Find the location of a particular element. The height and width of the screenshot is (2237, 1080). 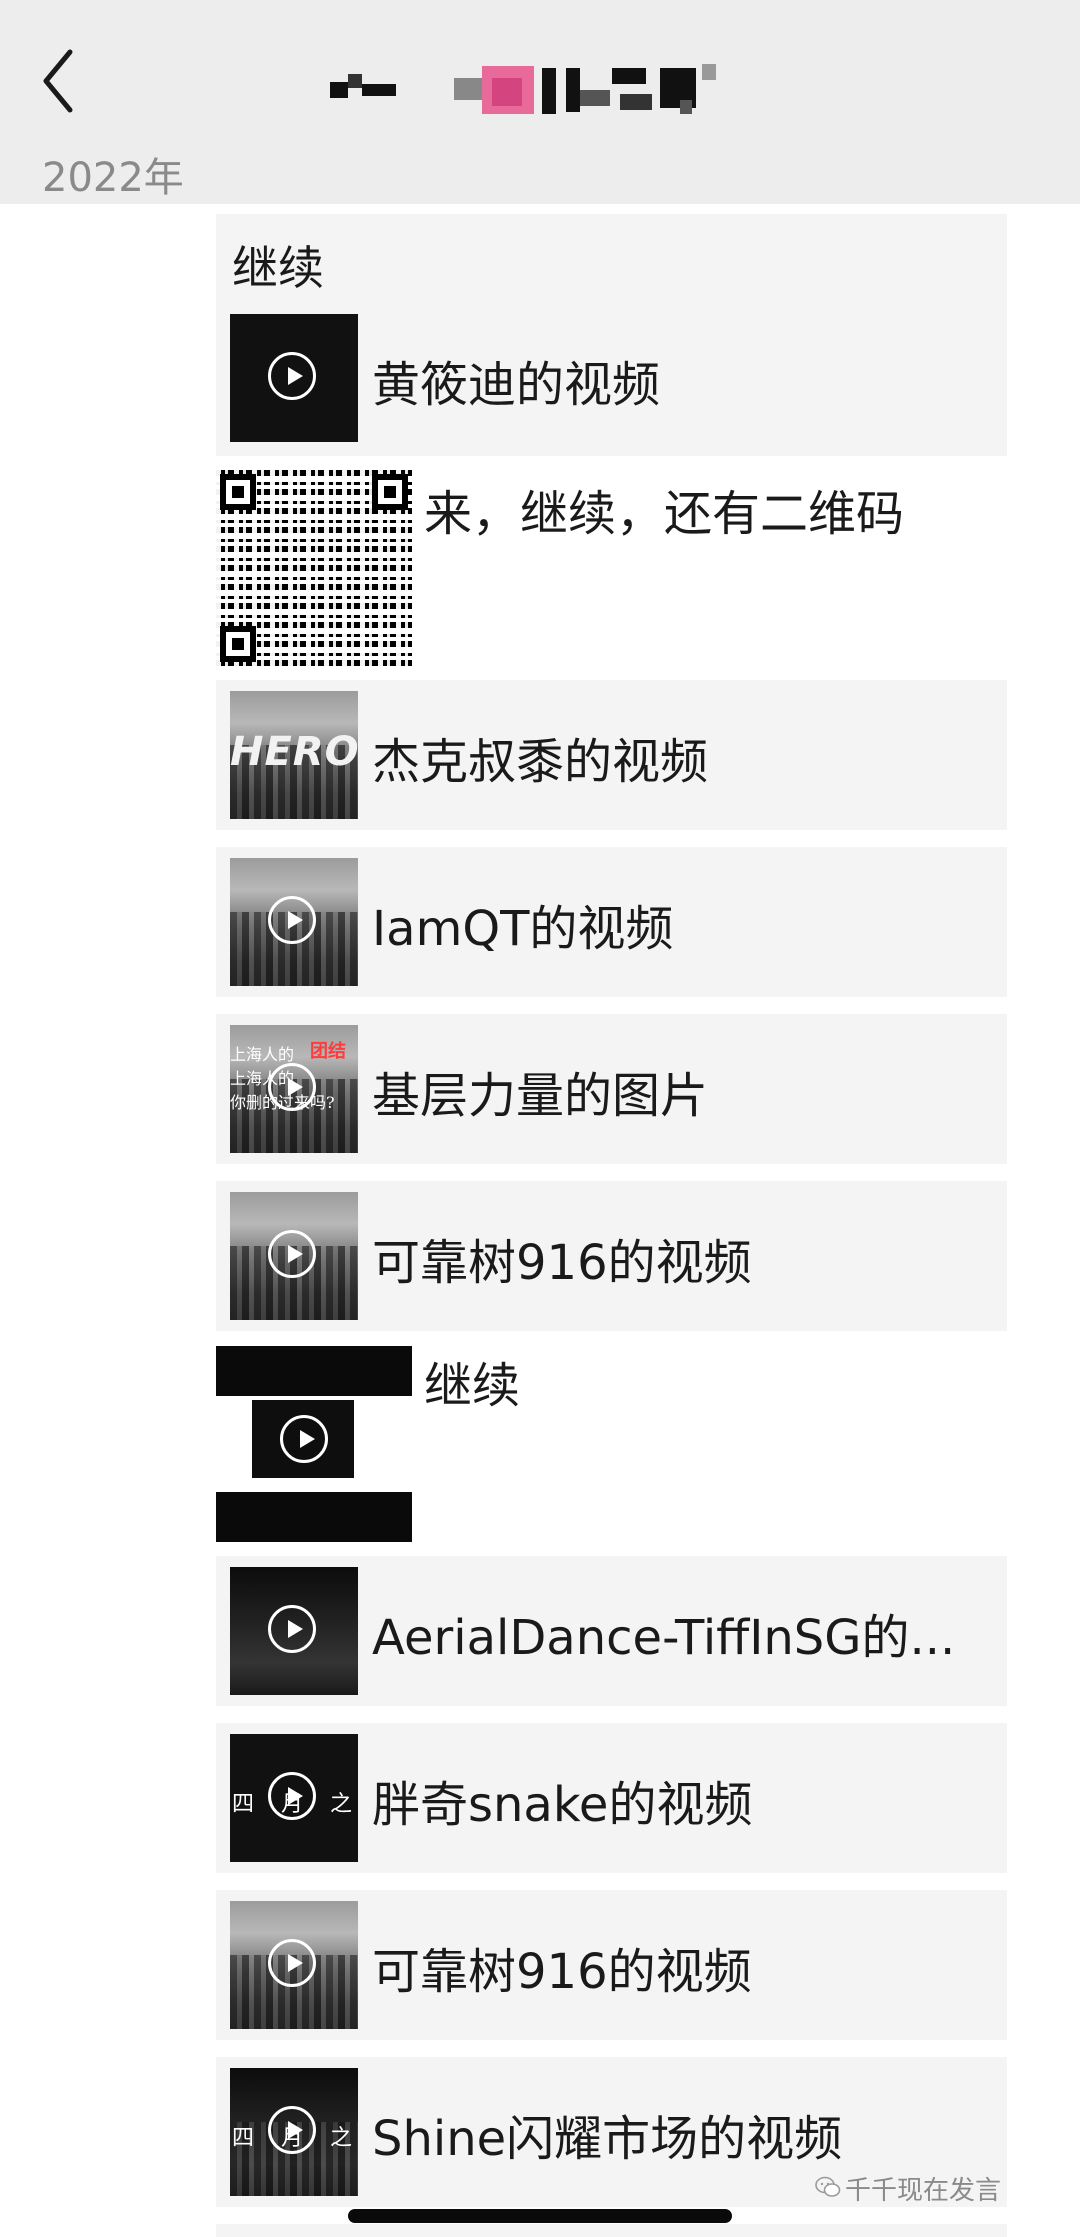

video-title: Shine闪耀市场的视频 is located at coordinates (607, 2139).